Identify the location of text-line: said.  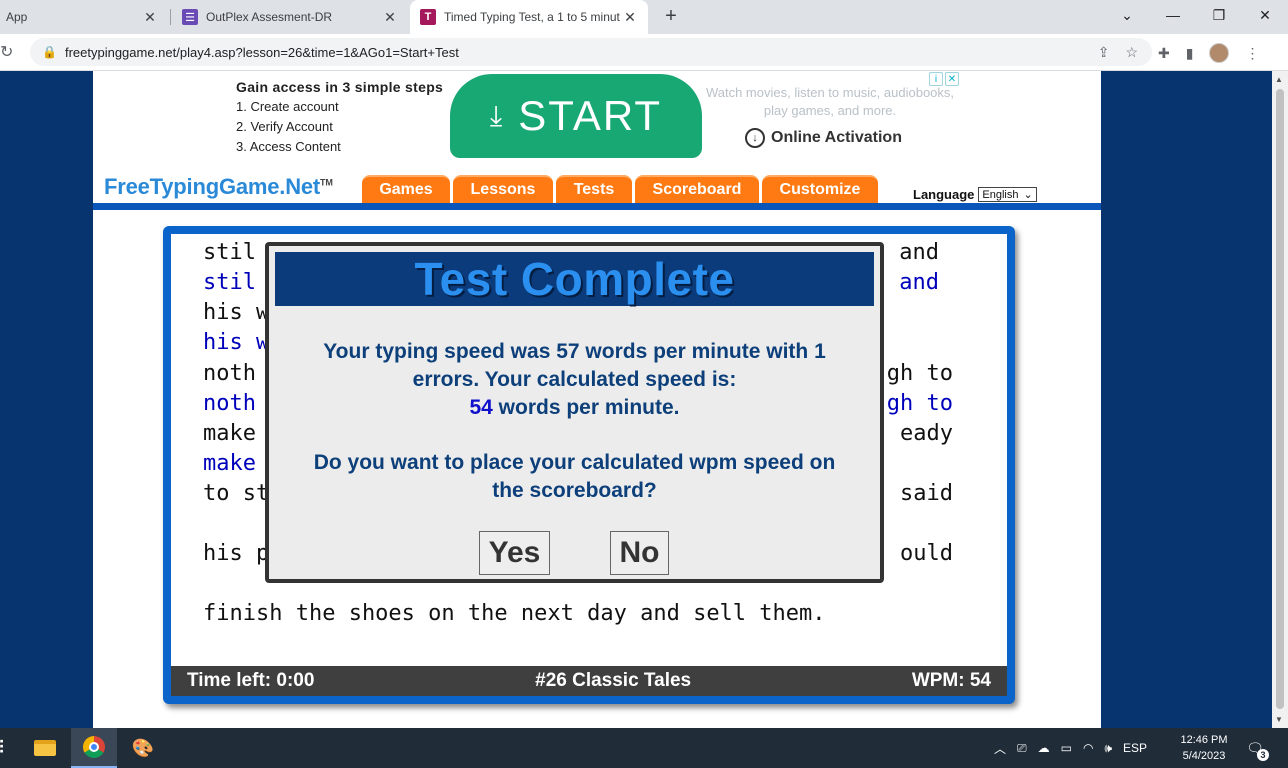
(926, 493).